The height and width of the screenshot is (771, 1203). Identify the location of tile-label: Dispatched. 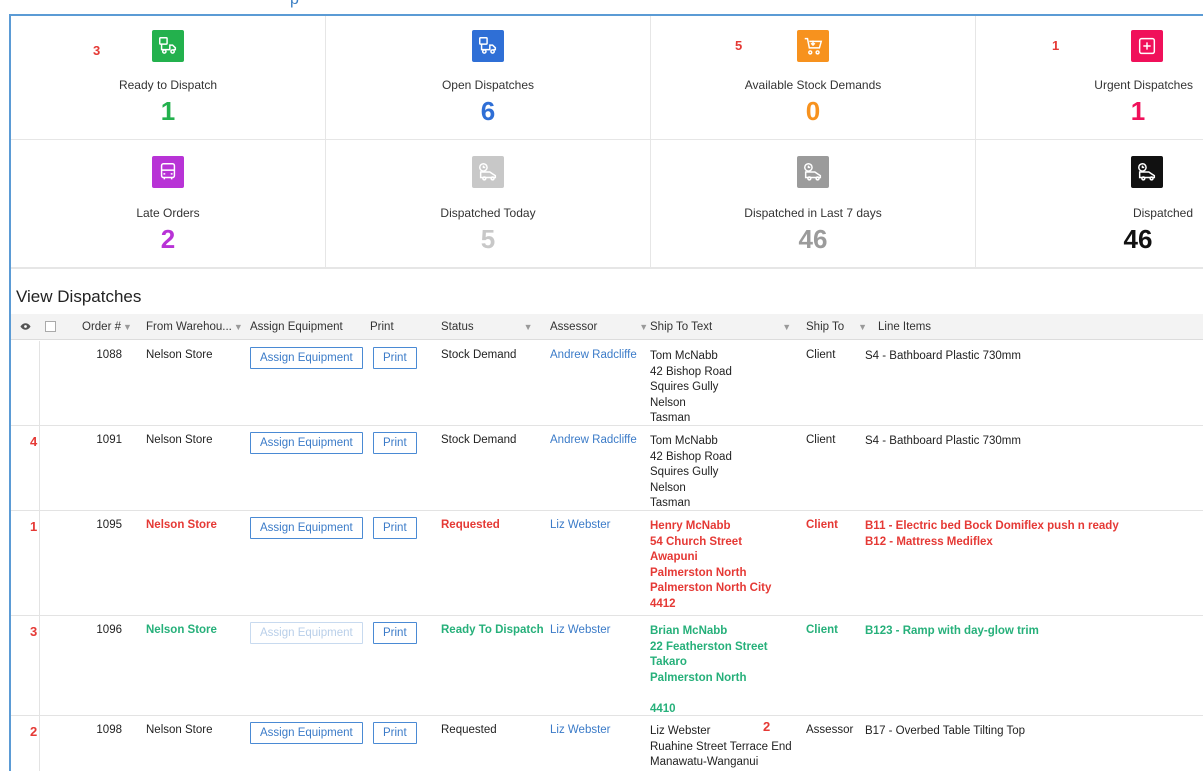
(1162, 213).